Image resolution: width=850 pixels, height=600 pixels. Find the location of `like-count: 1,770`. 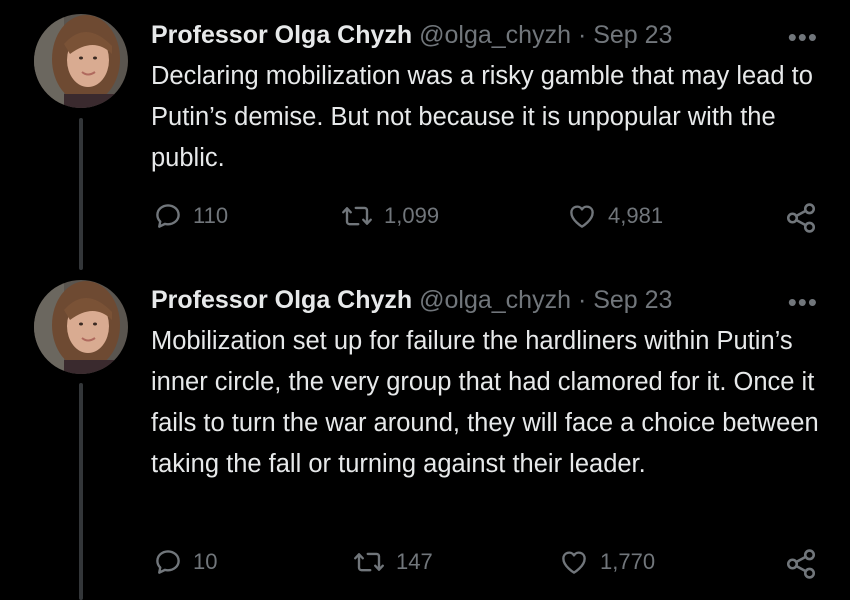

like-count: 1,770 is located at coordinates (628, 561).